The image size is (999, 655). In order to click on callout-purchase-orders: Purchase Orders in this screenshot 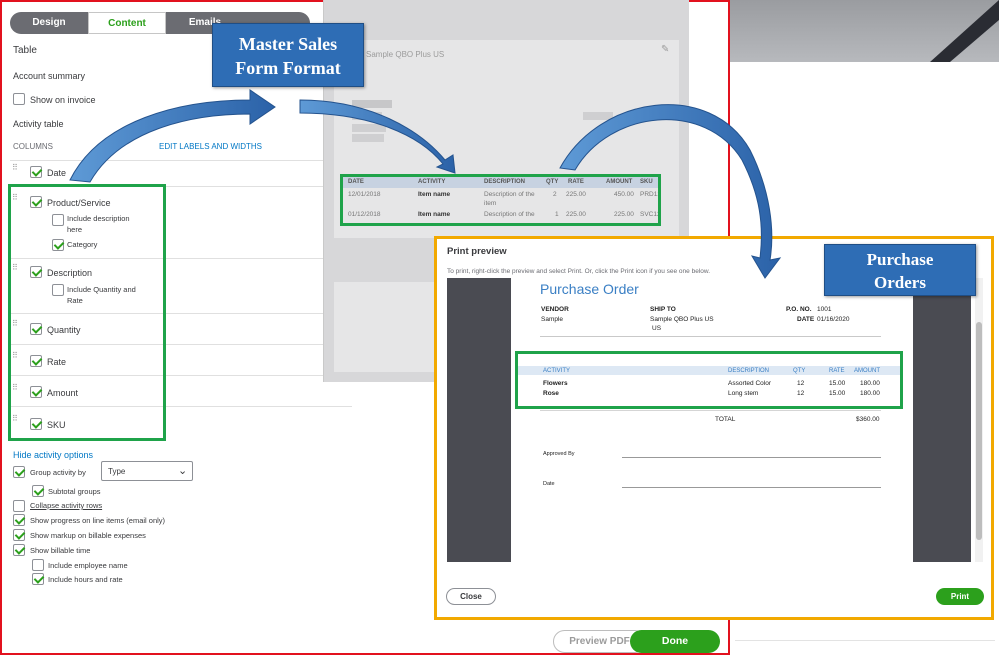, I will do `click(900, 270)`.